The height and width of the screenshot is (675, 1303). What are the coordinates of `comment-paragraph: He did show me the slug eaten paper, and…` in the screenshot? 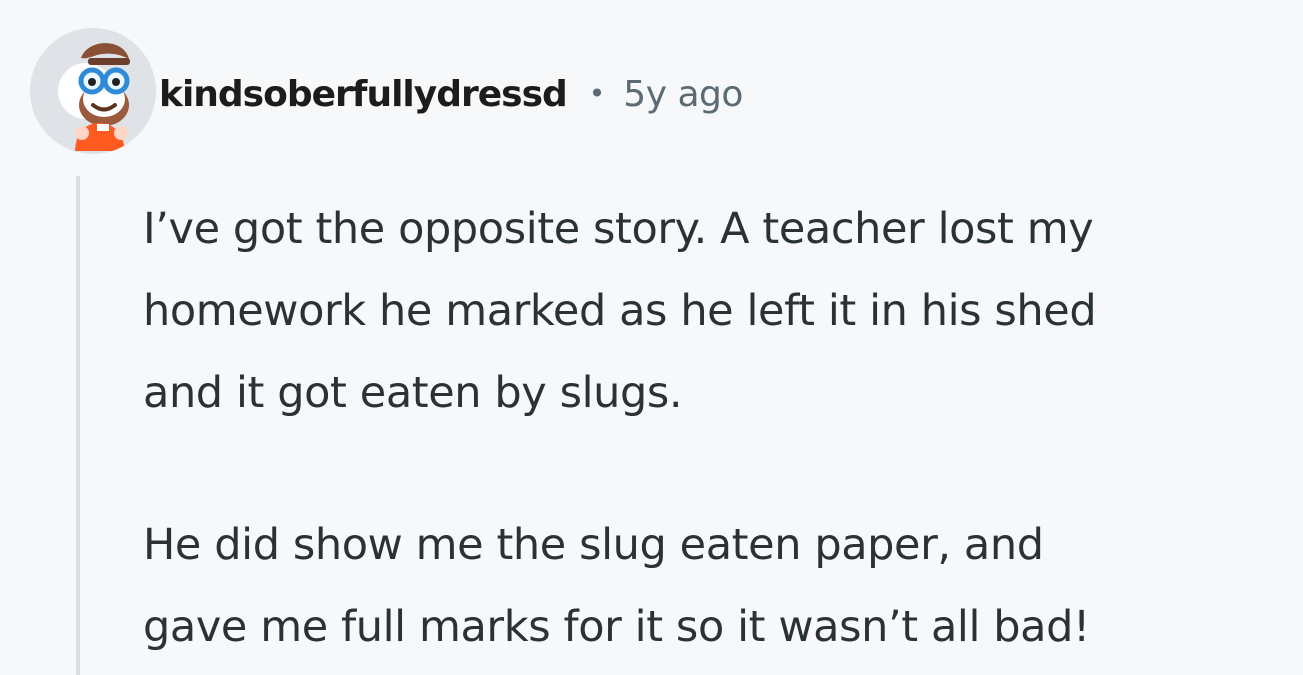 It's located at (616, 586).